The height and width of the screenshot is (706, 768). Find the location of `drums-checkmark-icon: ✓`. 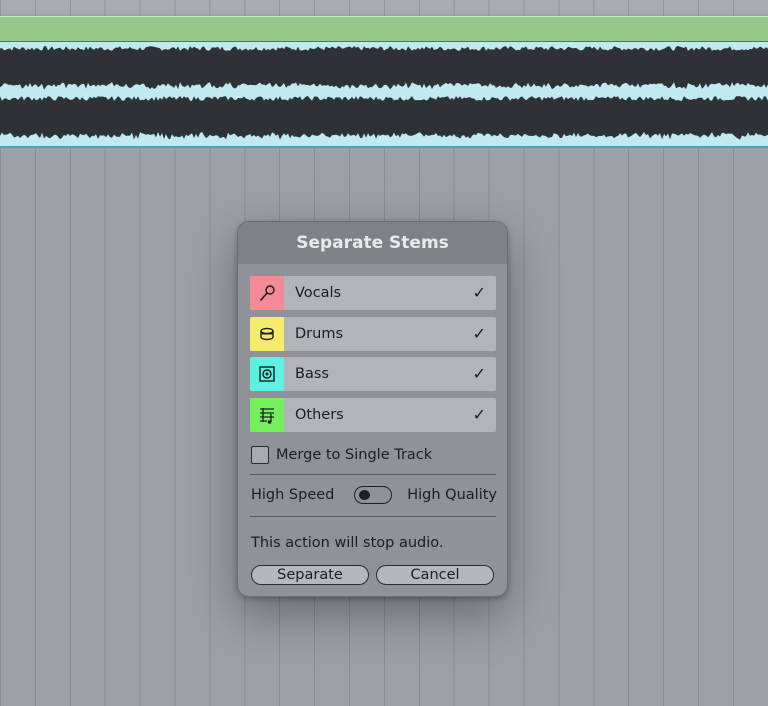

drums-checkmark-icon: ✓ is located at coordinates (479, 333).